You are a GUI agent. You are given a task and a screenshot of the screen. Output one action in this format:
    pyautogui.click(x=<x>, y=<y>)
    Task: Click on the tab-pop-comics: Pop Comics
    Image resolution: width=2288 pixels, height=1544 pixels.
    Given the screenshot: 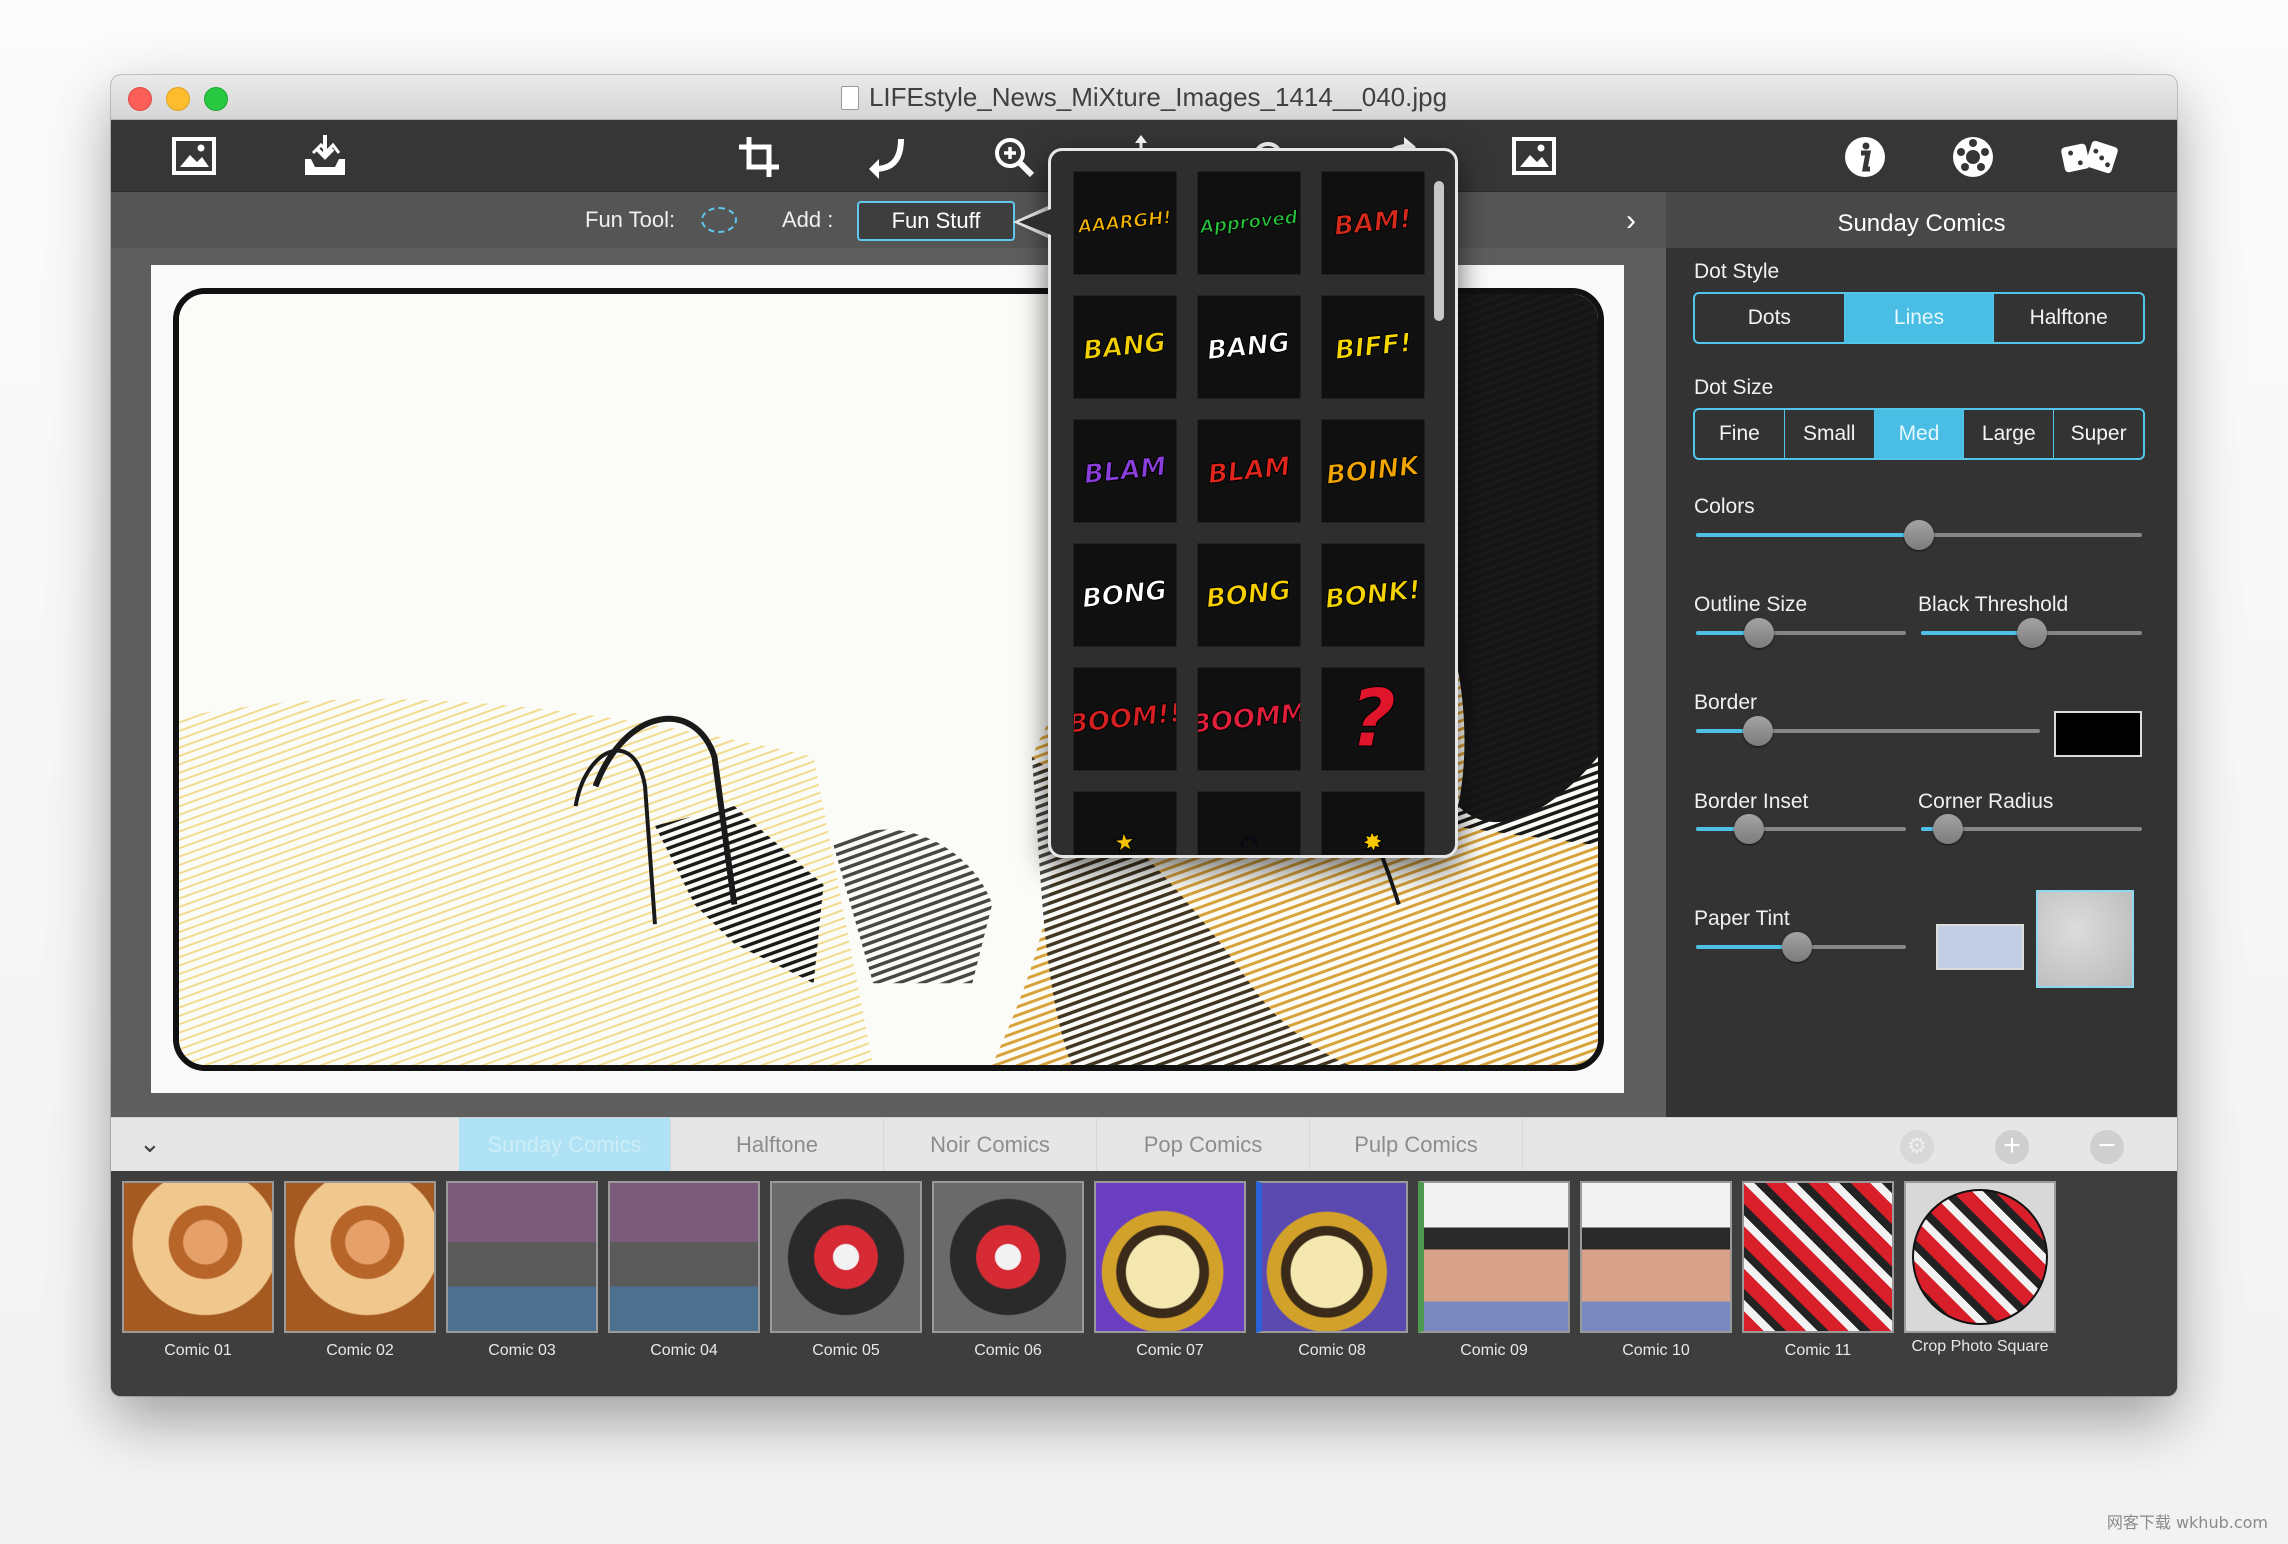 What is the action you would take?
    pyautogui.click(x=1203, y=1145)
    